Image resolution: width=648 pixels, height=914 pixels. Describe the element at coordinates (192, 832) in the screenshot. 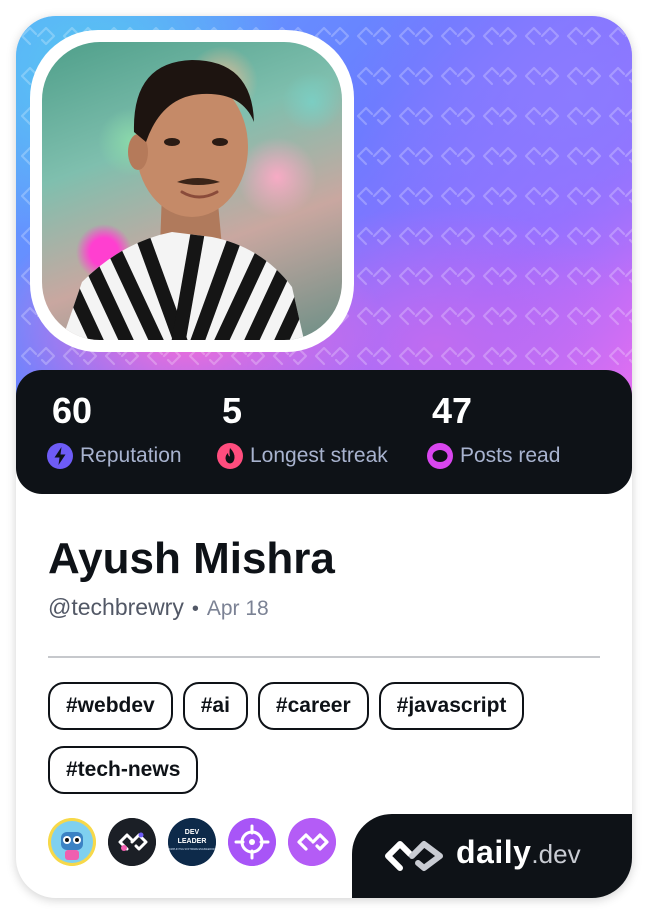

I see `dev-leader-line1: DEV` at that location.